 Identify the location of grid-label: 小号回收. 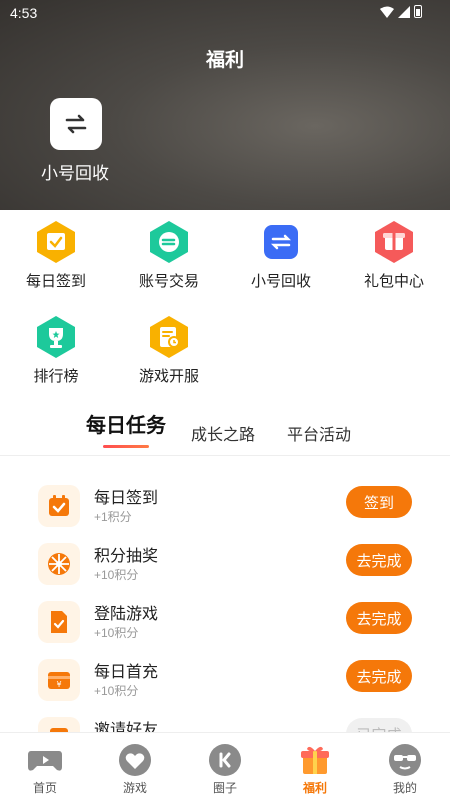
(280, 281).